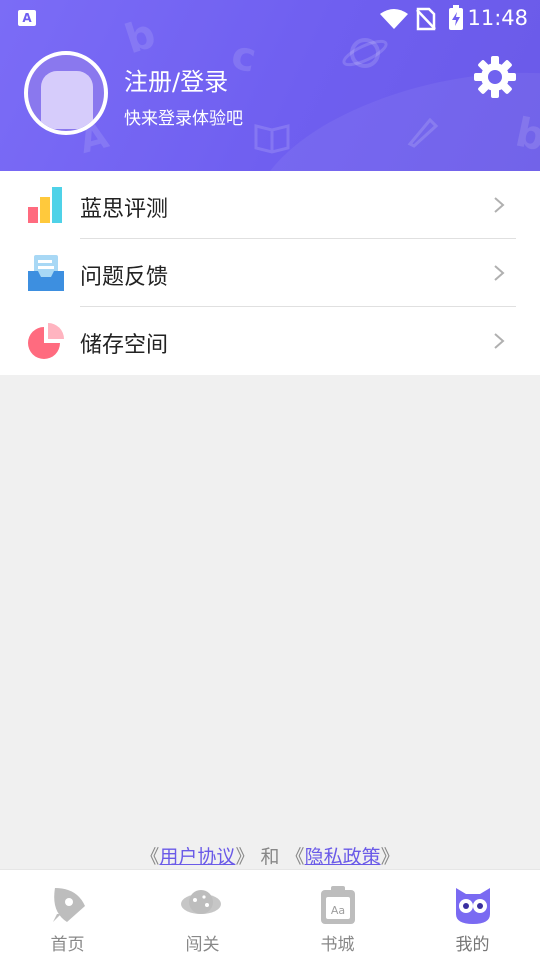 This screenshot has width=540, height=960. I want to click on tab-home: 首页, so click(67, 915).